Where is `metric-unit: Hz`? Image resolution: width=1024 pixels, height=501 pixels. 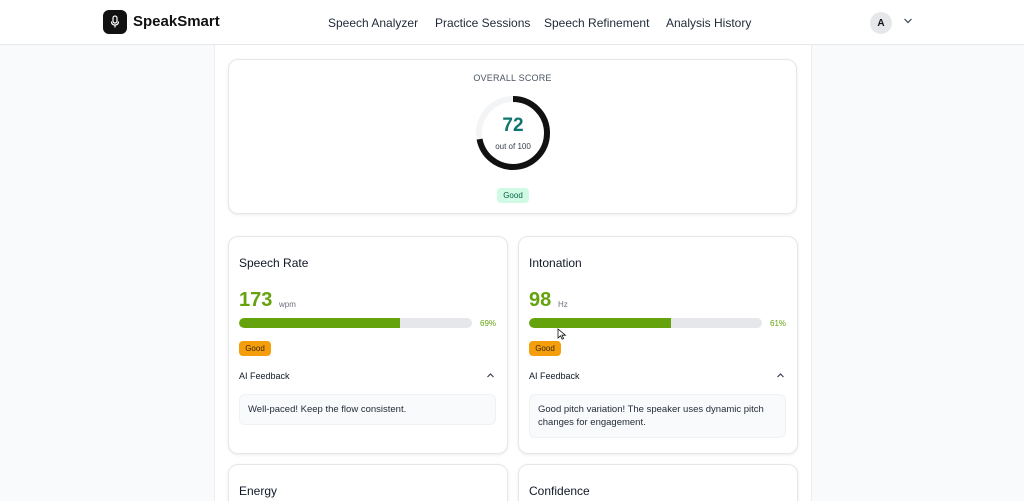
metric-unit: Hz is located at coordinates (563, 304).